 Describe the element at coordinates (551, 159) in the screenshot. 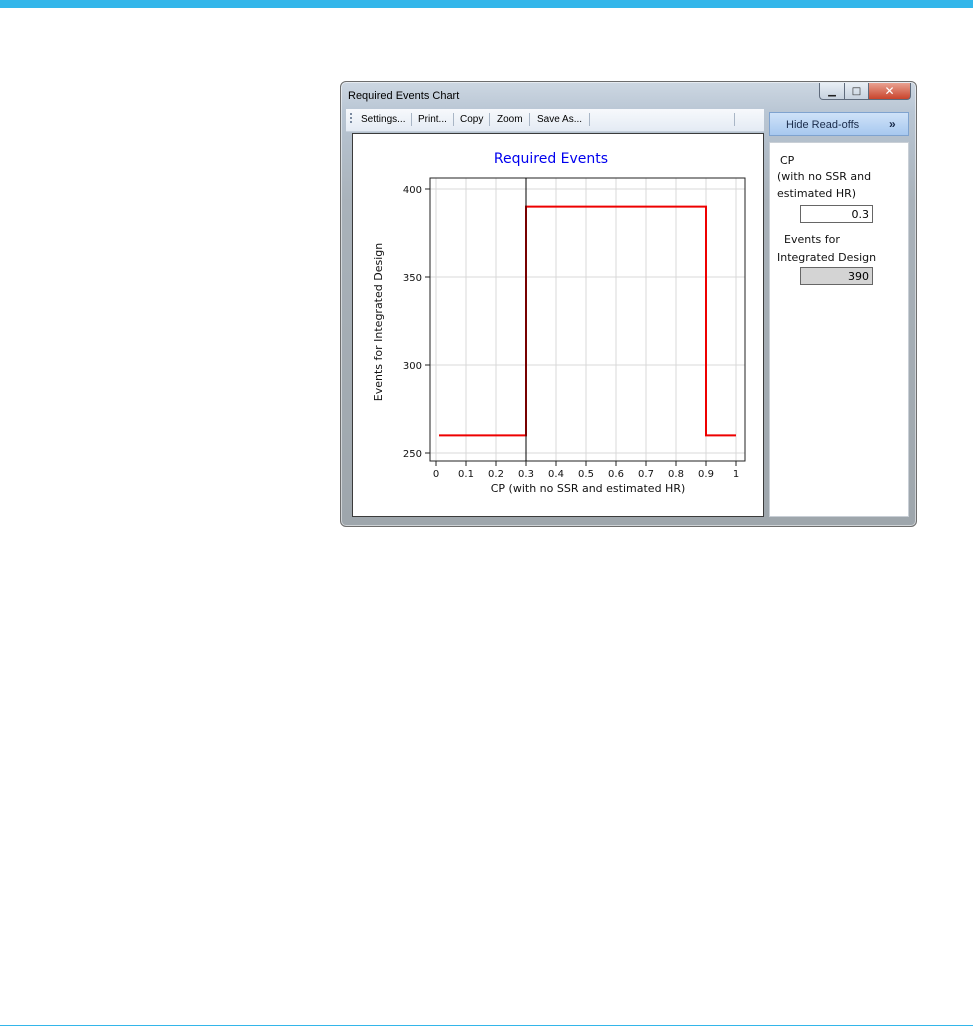

I see `chart-title: Required Events` at that location.